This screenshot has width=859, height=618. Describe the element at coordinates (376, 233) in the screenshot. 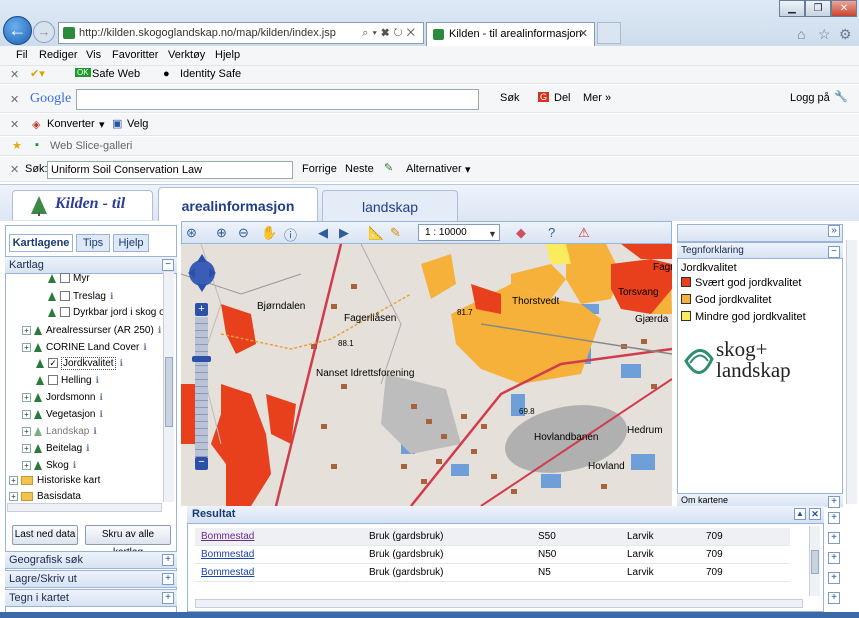

I see `measure-distance-icon: 📐` at that location.